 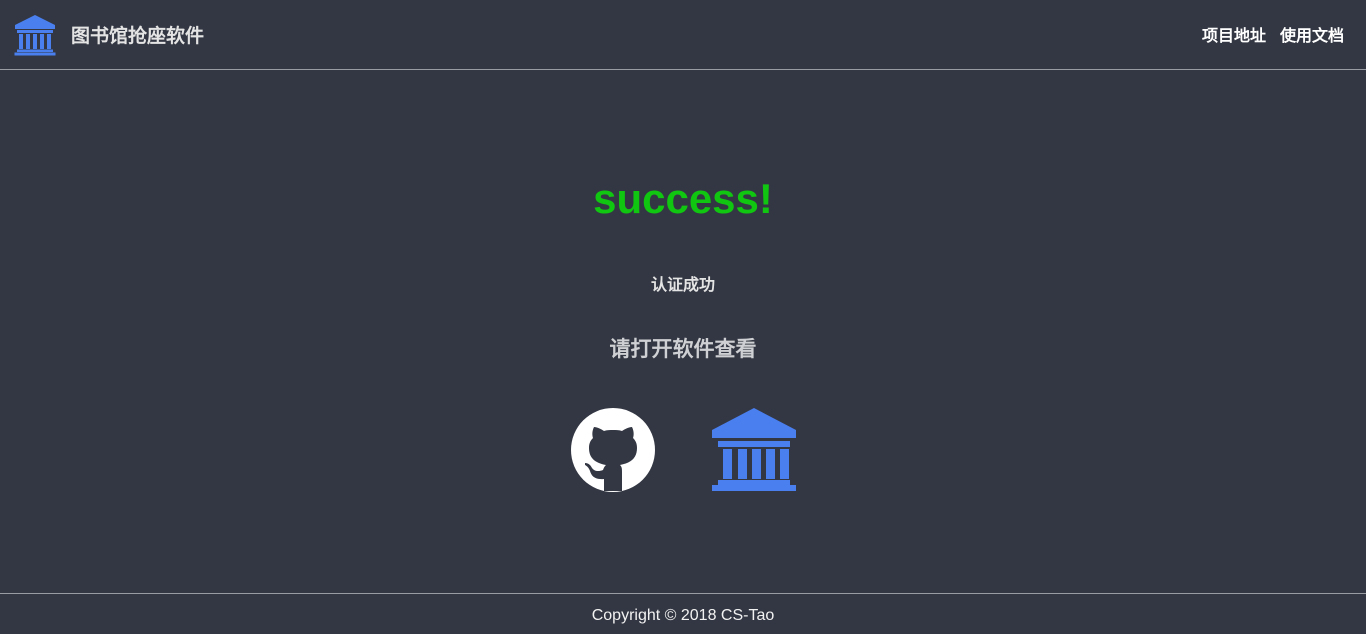 I want to click on header: 图书馆抢座软件 项目地址 使用文档, so click(x=683, y=35).